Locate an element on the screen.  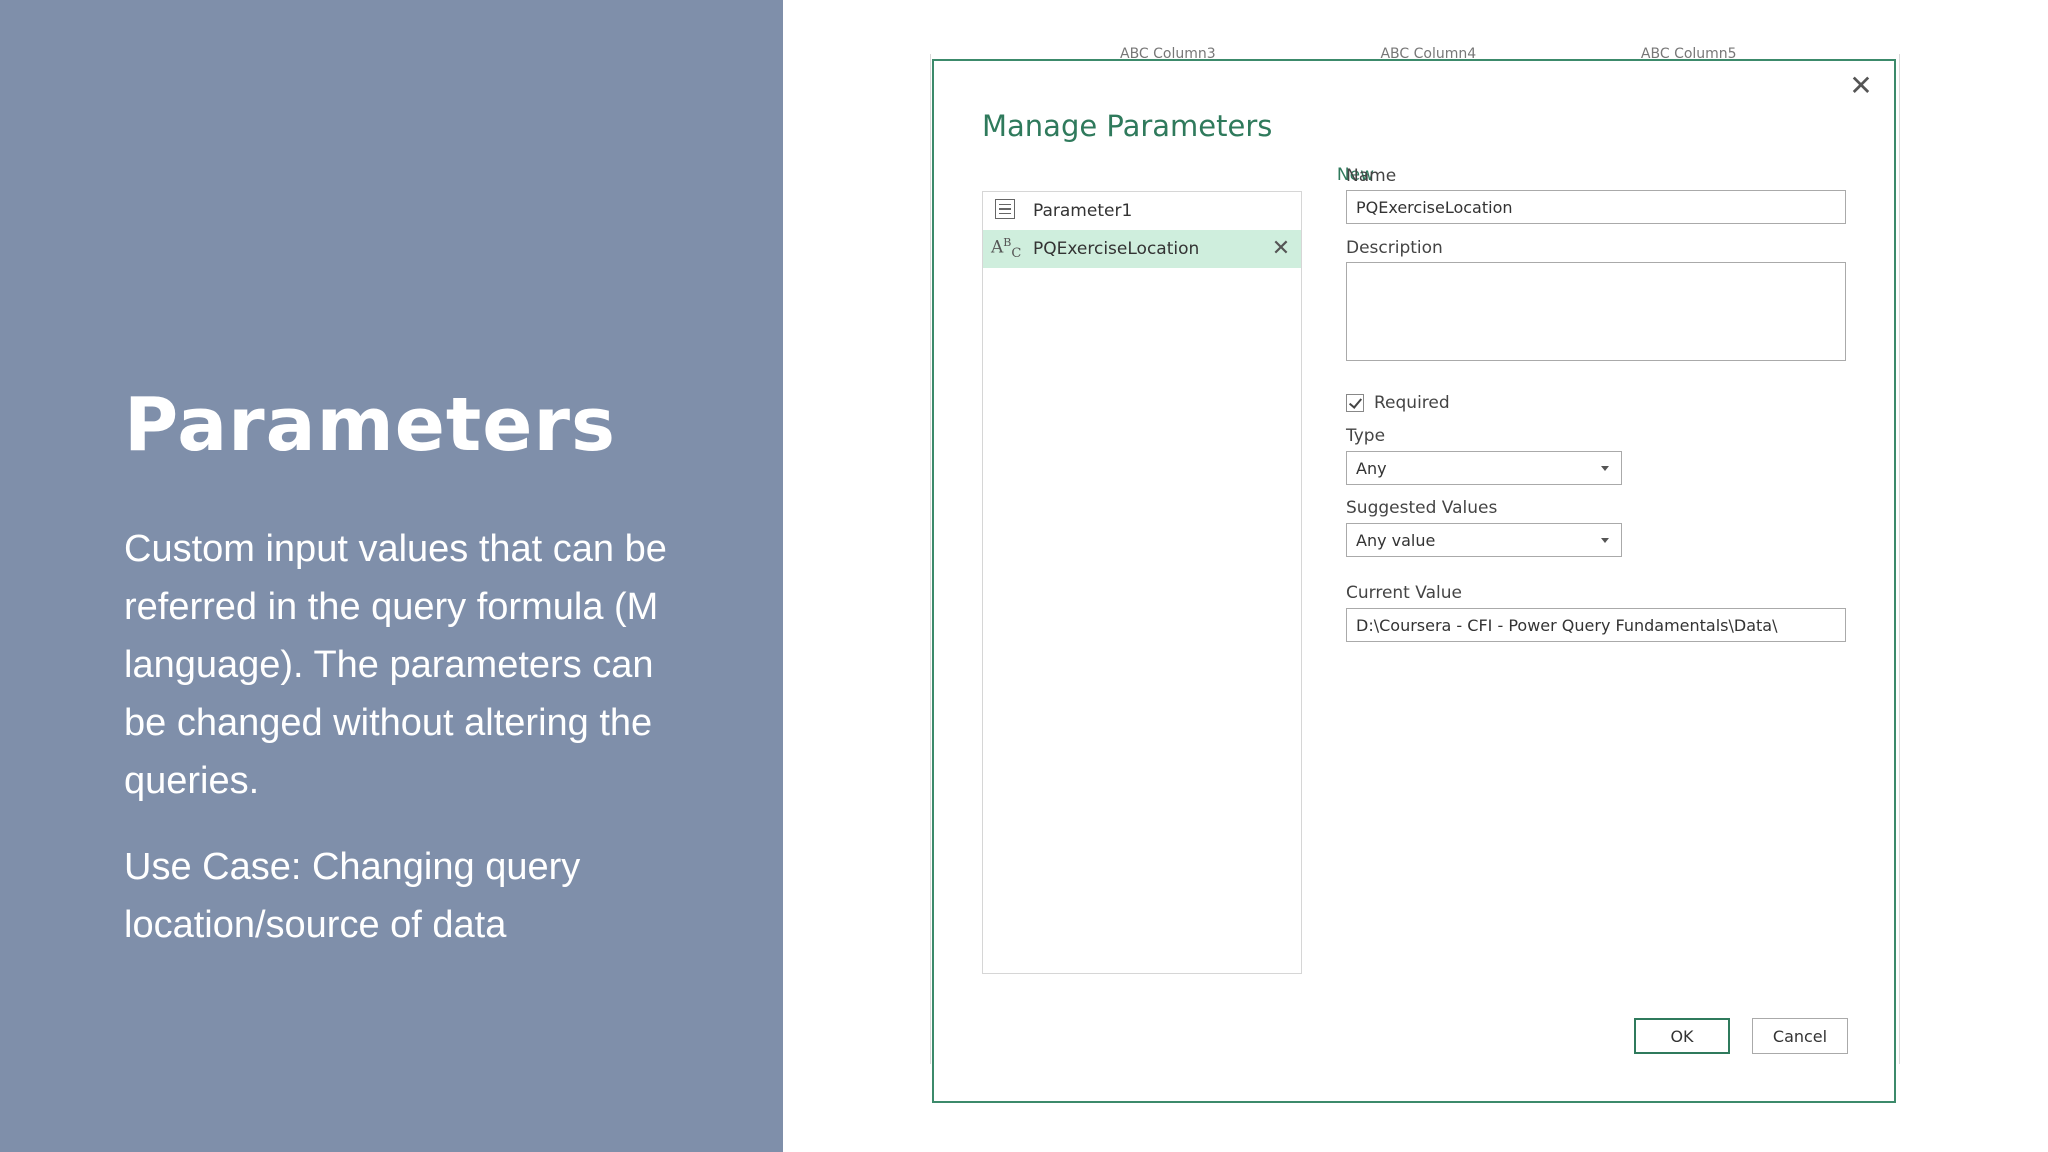
parameter-list-item: Parameter1 is located at coordinates (1142, 211).